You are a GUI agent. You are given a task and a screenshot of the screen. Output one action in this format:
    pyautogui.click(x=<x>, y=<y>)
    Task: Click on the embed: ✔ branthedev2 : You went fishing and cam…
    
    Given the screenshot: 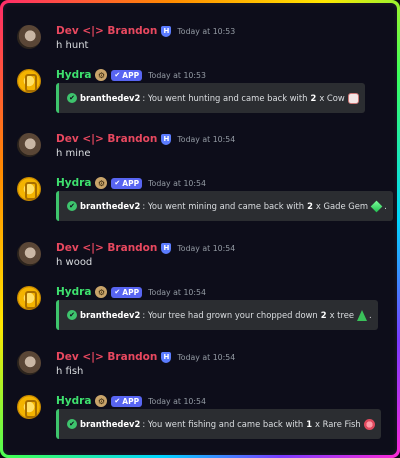 What is the action you would take?
    pyautogui.click(x=218, y=424)
    